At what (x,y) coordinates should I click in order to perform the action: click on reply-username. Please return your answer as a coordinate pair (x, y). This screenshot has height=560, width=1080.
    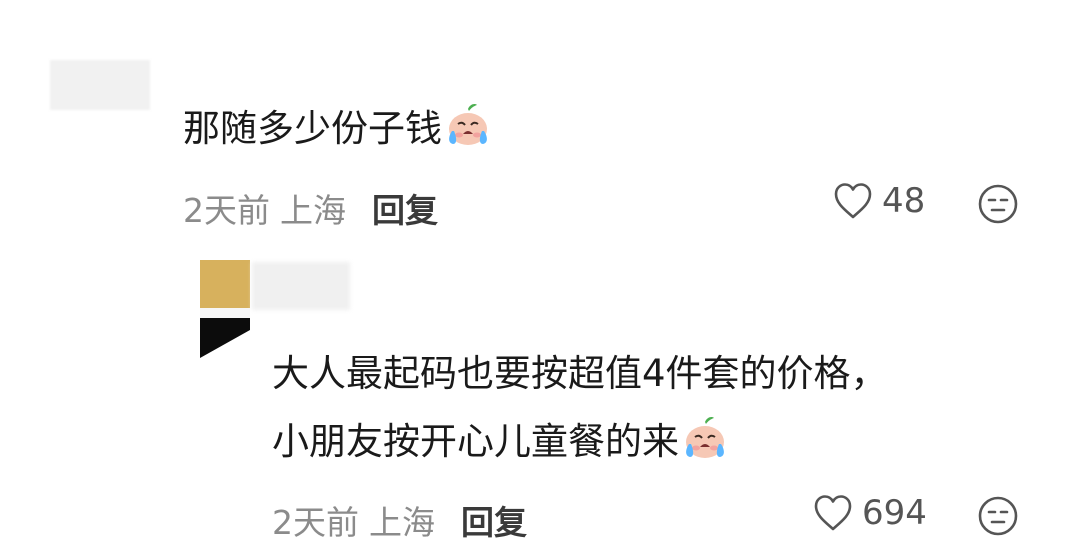
    Looking at the image, I should click on (301, 286).